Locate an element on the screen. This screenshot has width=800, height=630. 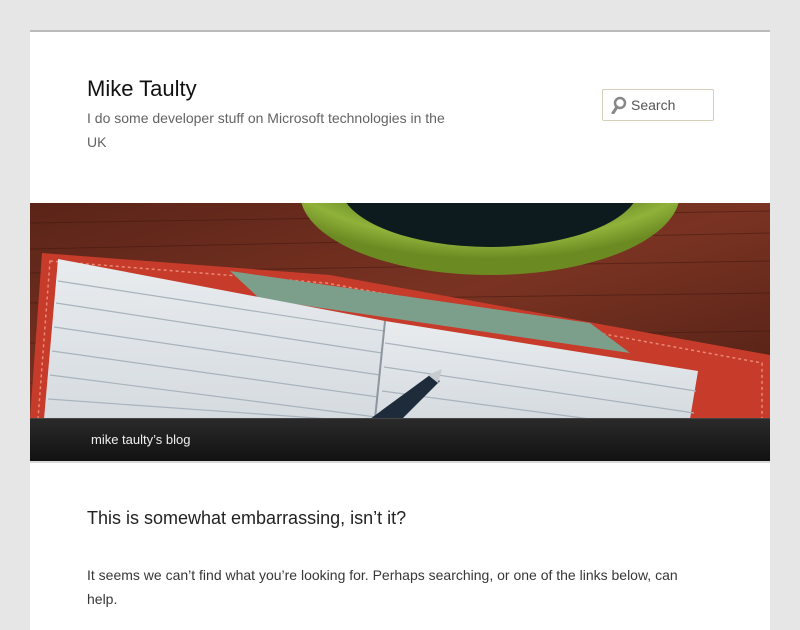
main-navigation: mike taulty’s blog is located at coordinates (400, 440).